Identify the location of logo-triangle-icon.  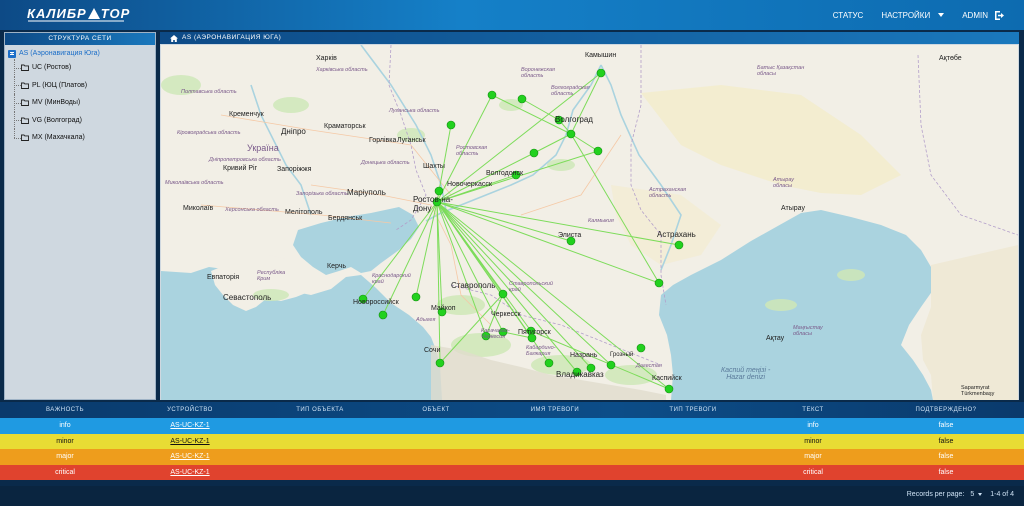
(93, 13).